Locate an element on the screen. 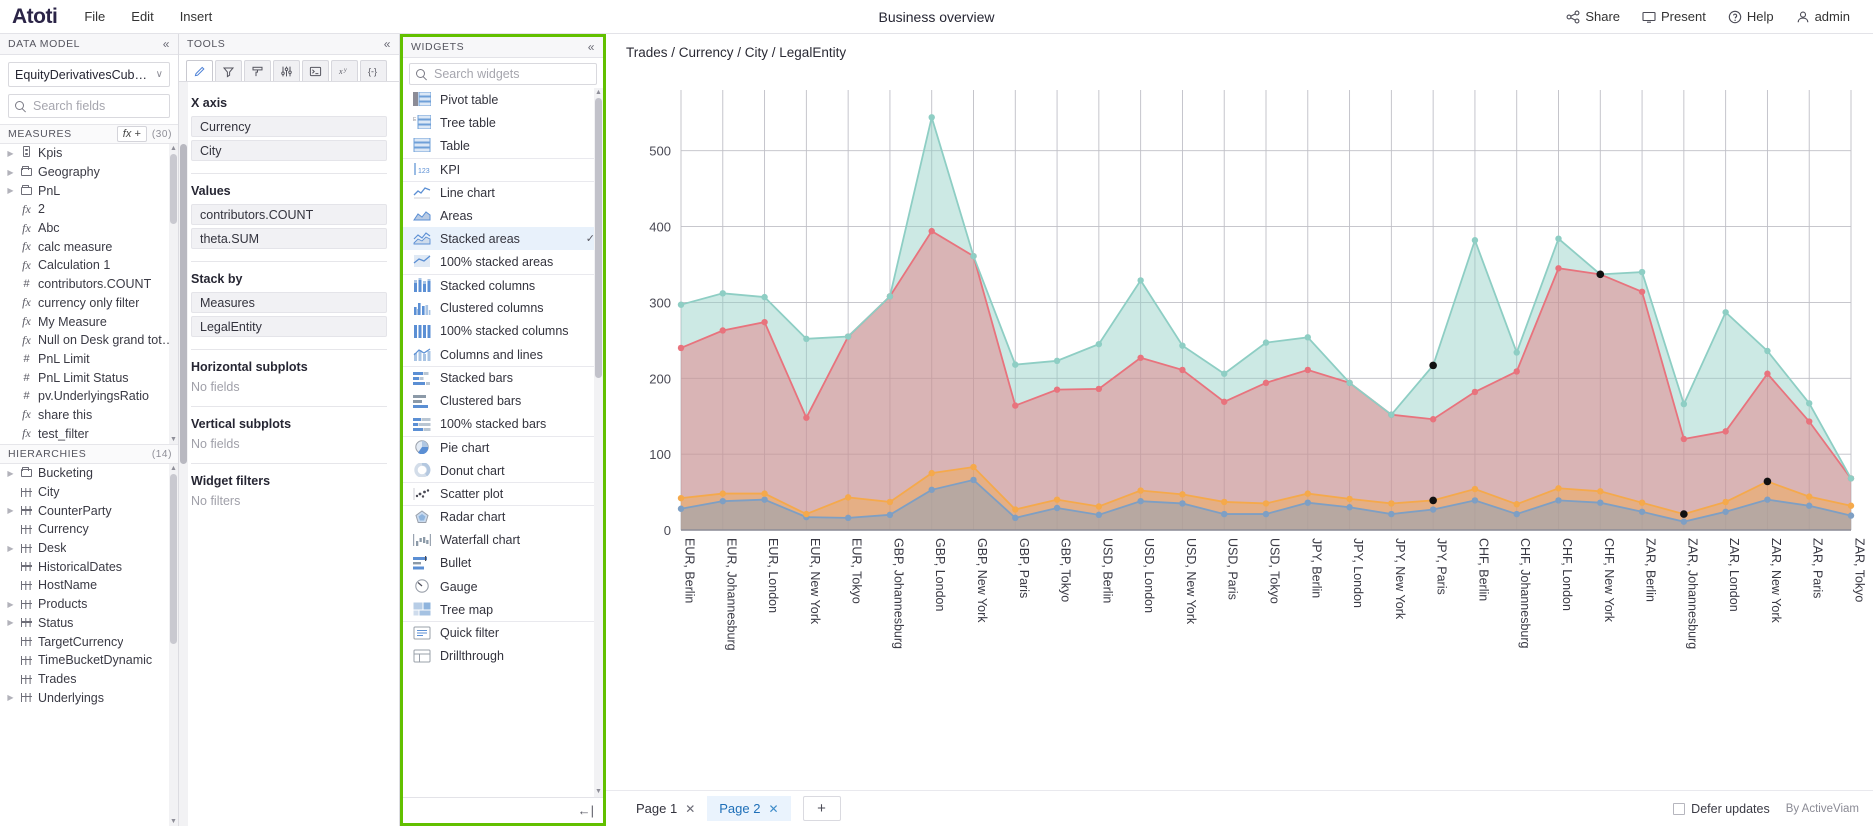  collapse-data-model-button: « is located at coordinates (166, 44).